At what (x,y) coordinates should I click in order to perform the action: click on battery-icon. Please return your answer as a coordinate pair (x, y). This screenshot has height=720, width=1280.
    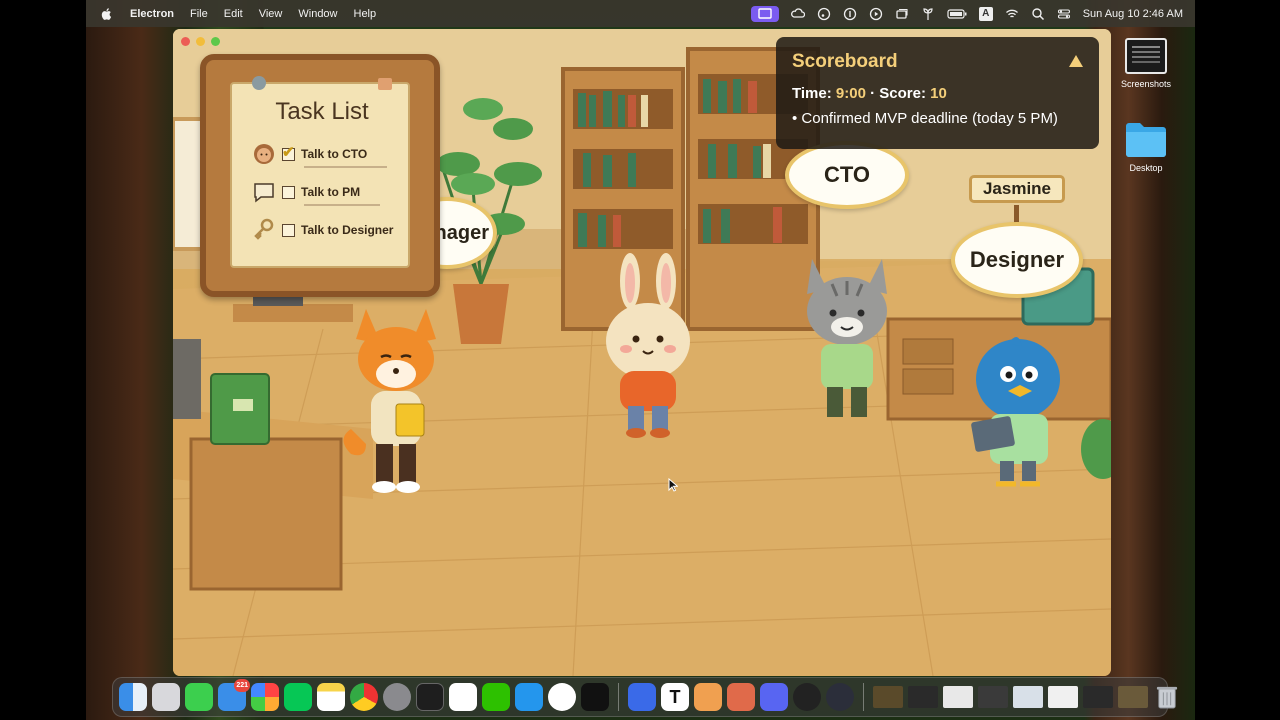
    Looking at the image, I should click on (957, 14).